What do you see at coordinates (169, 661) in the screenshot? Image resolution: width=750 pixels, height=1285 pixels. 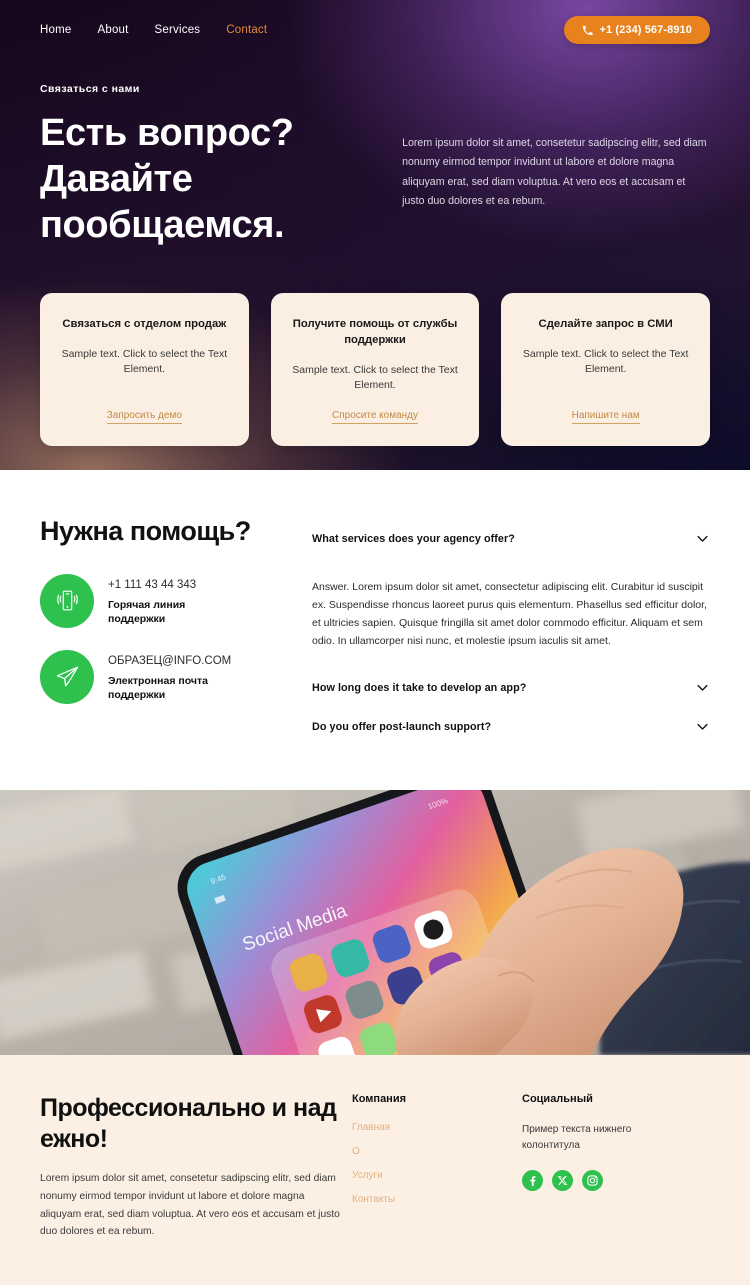 I see `email-value: ОБРАЗЕЦ@INFO.COM` at bounding box center [169, 661].